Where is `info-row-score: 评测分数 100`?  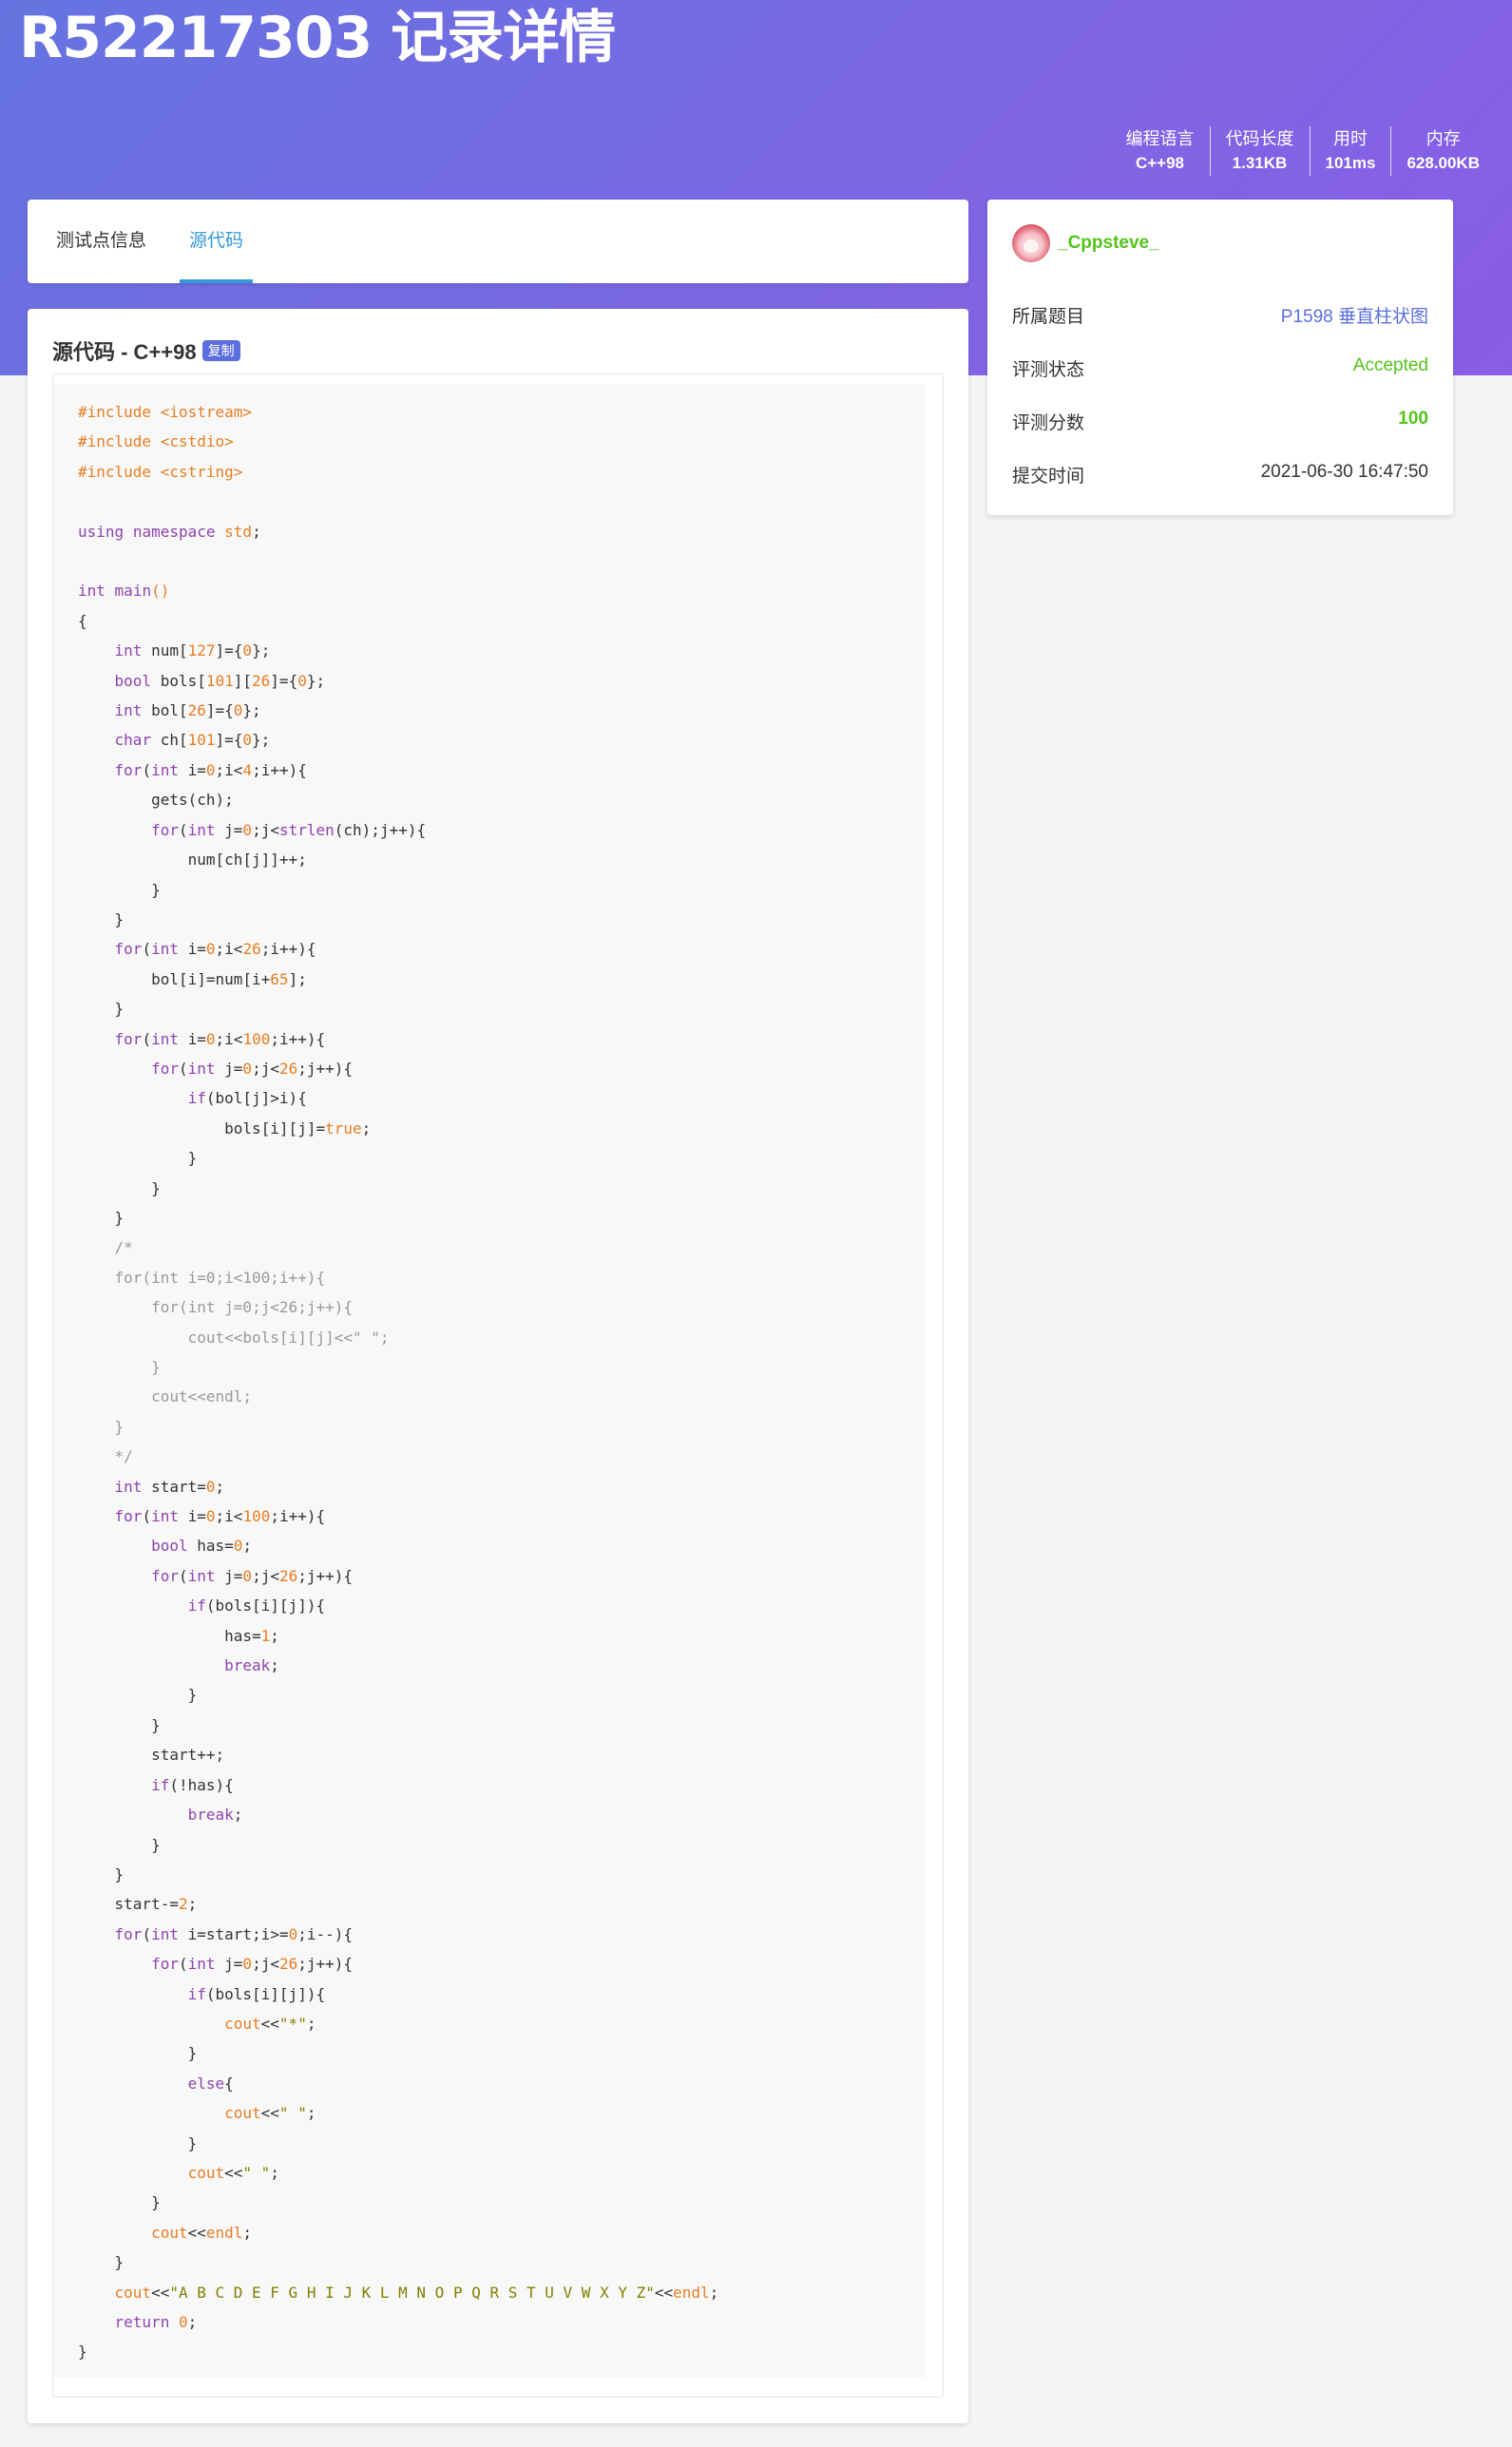 info-row-score: 评测分数 100 is located at coordinates (1220, 421).